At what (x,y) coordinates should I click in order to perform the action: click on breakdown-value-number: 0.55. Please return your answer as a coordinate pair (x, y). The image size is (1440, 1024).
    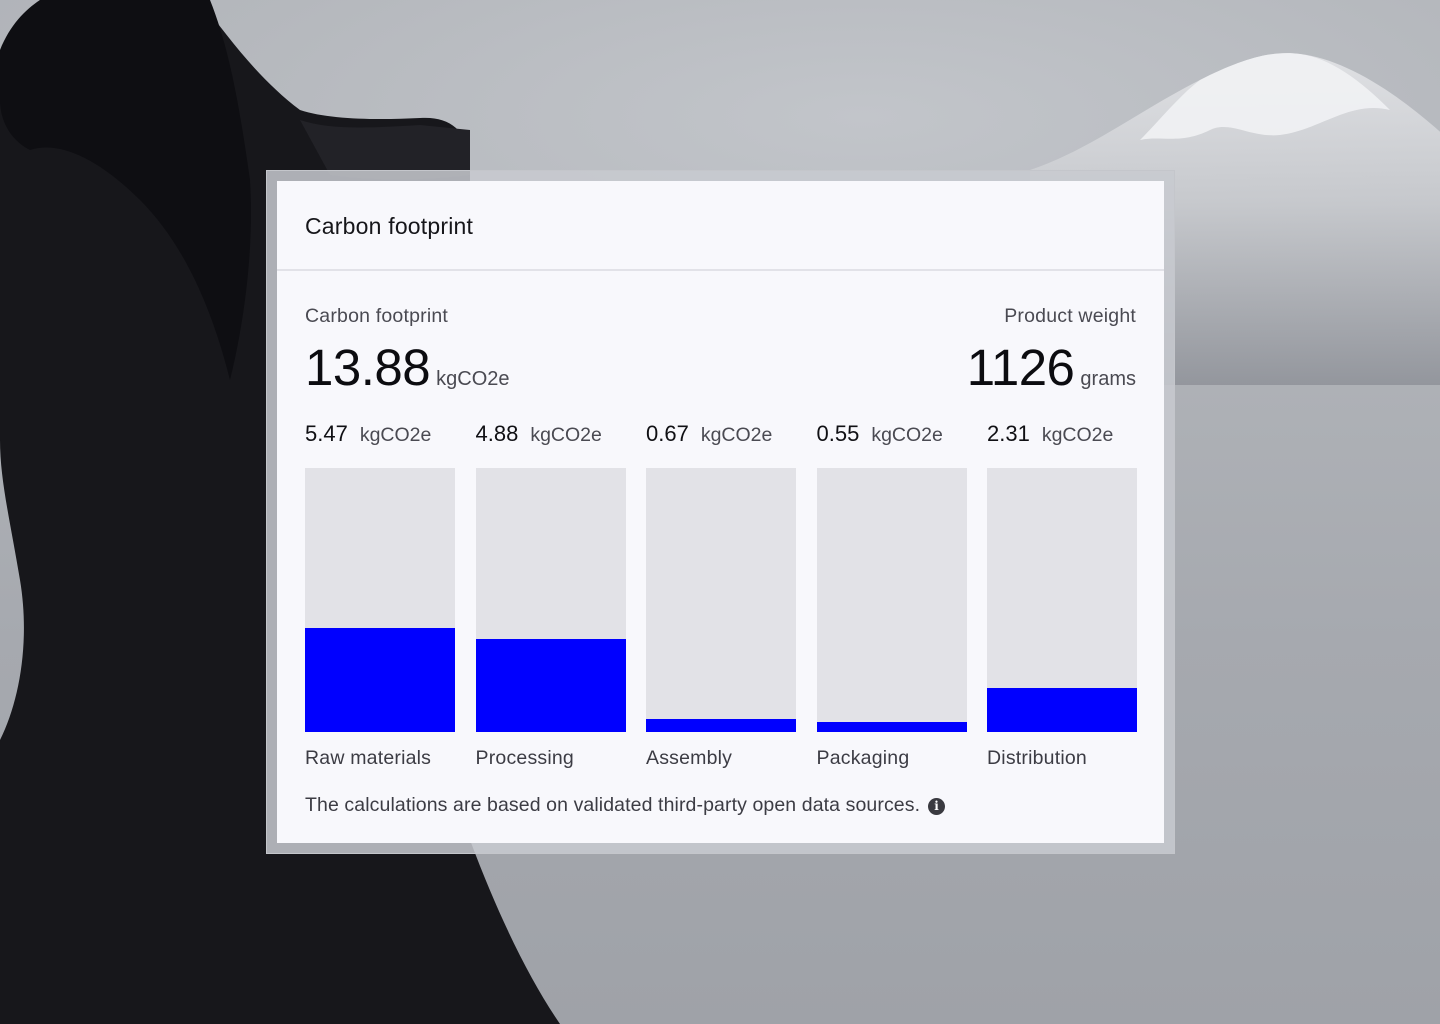
    Looking at the image, I should click on (838, 433).